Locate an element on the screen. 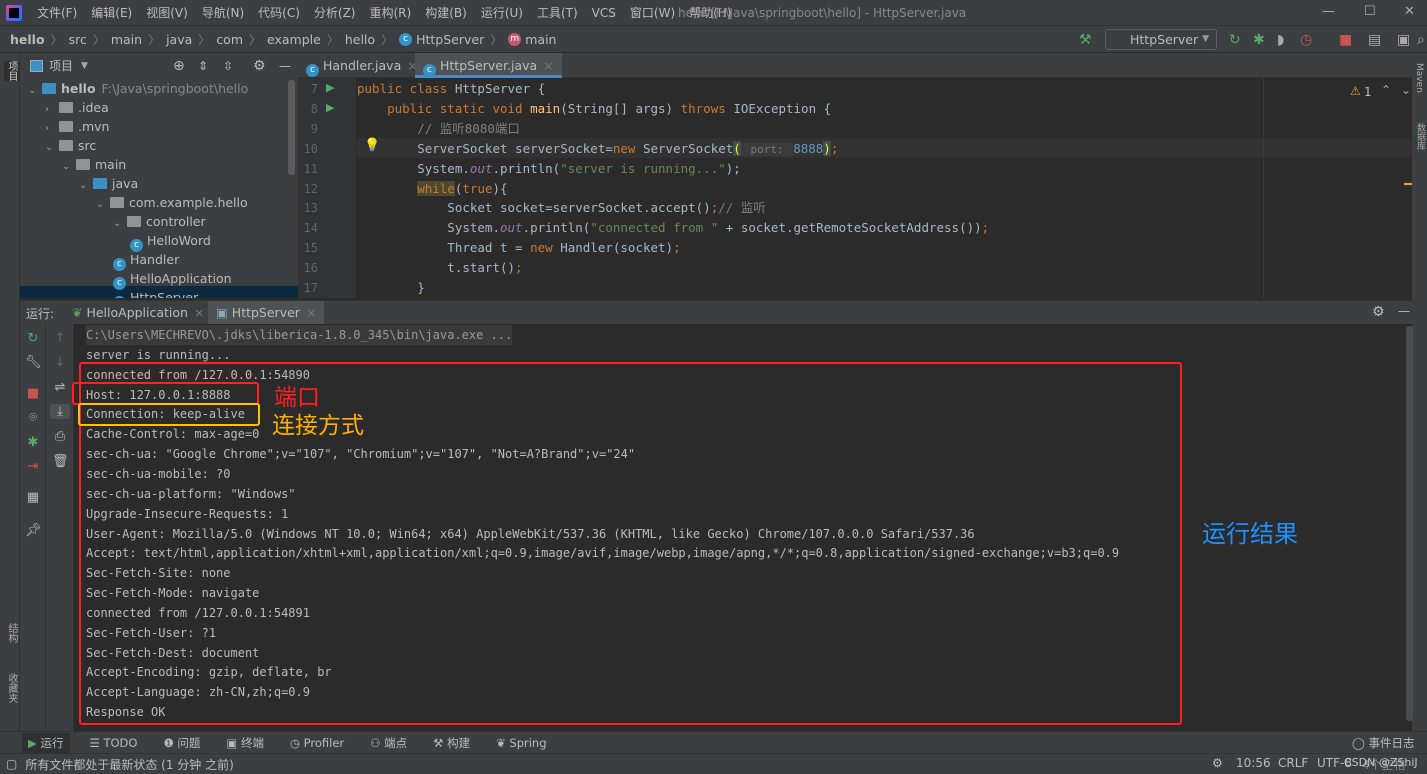 Image resolution: width=1427 pixels, height=774 pixels. tree-item: › .mvn is located at coordinates (77, 126).